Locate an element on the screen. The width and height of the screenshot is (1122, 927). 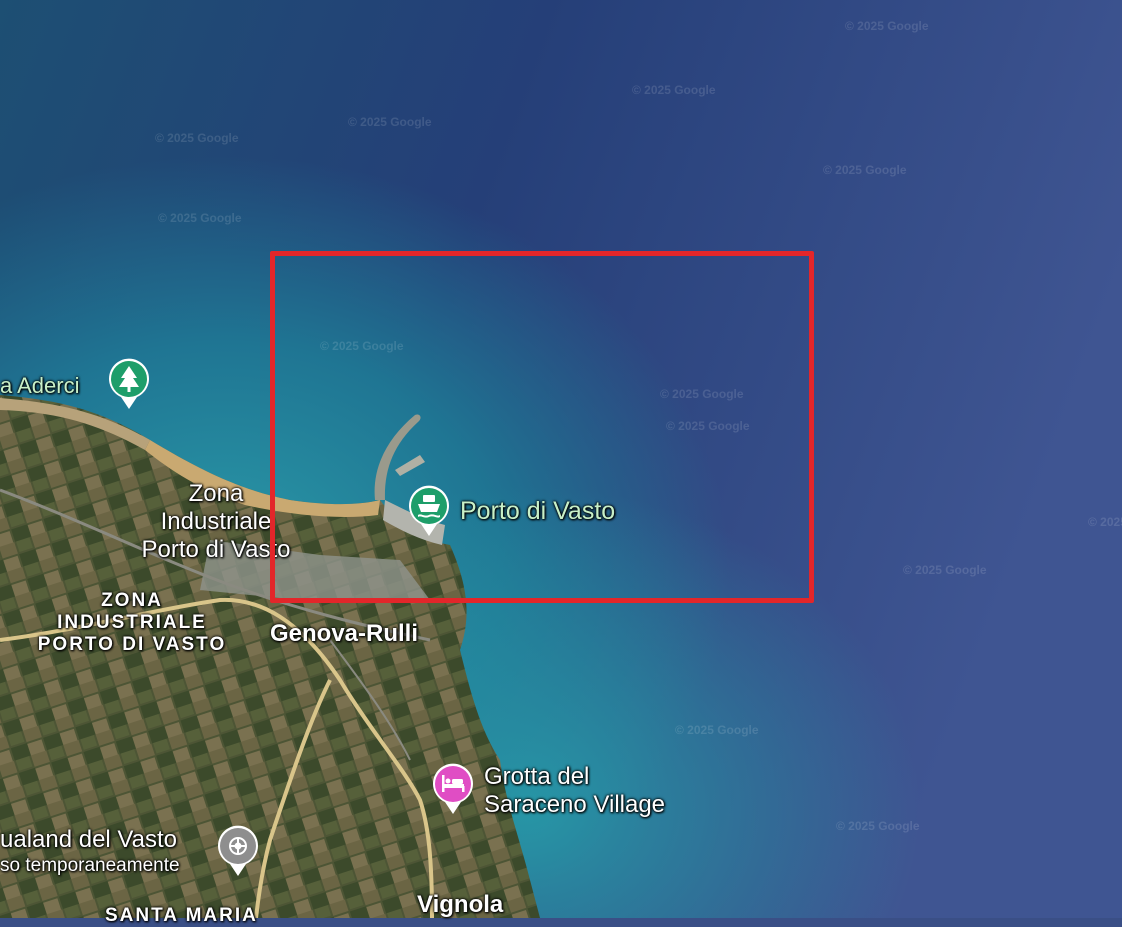
aqualand-status-label: so temporaneamente is located at coordinates (90, 865).